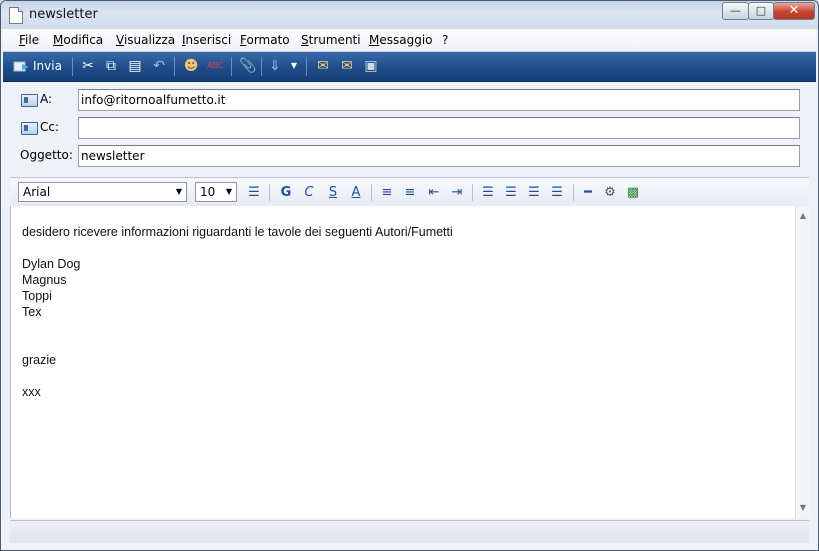 The height and width of the screenshot is (551, 819). What do you see at coordinates (488, 193) in the screenshot?
I see `align-left-icon: ☰` at bounding box center [488, 193].